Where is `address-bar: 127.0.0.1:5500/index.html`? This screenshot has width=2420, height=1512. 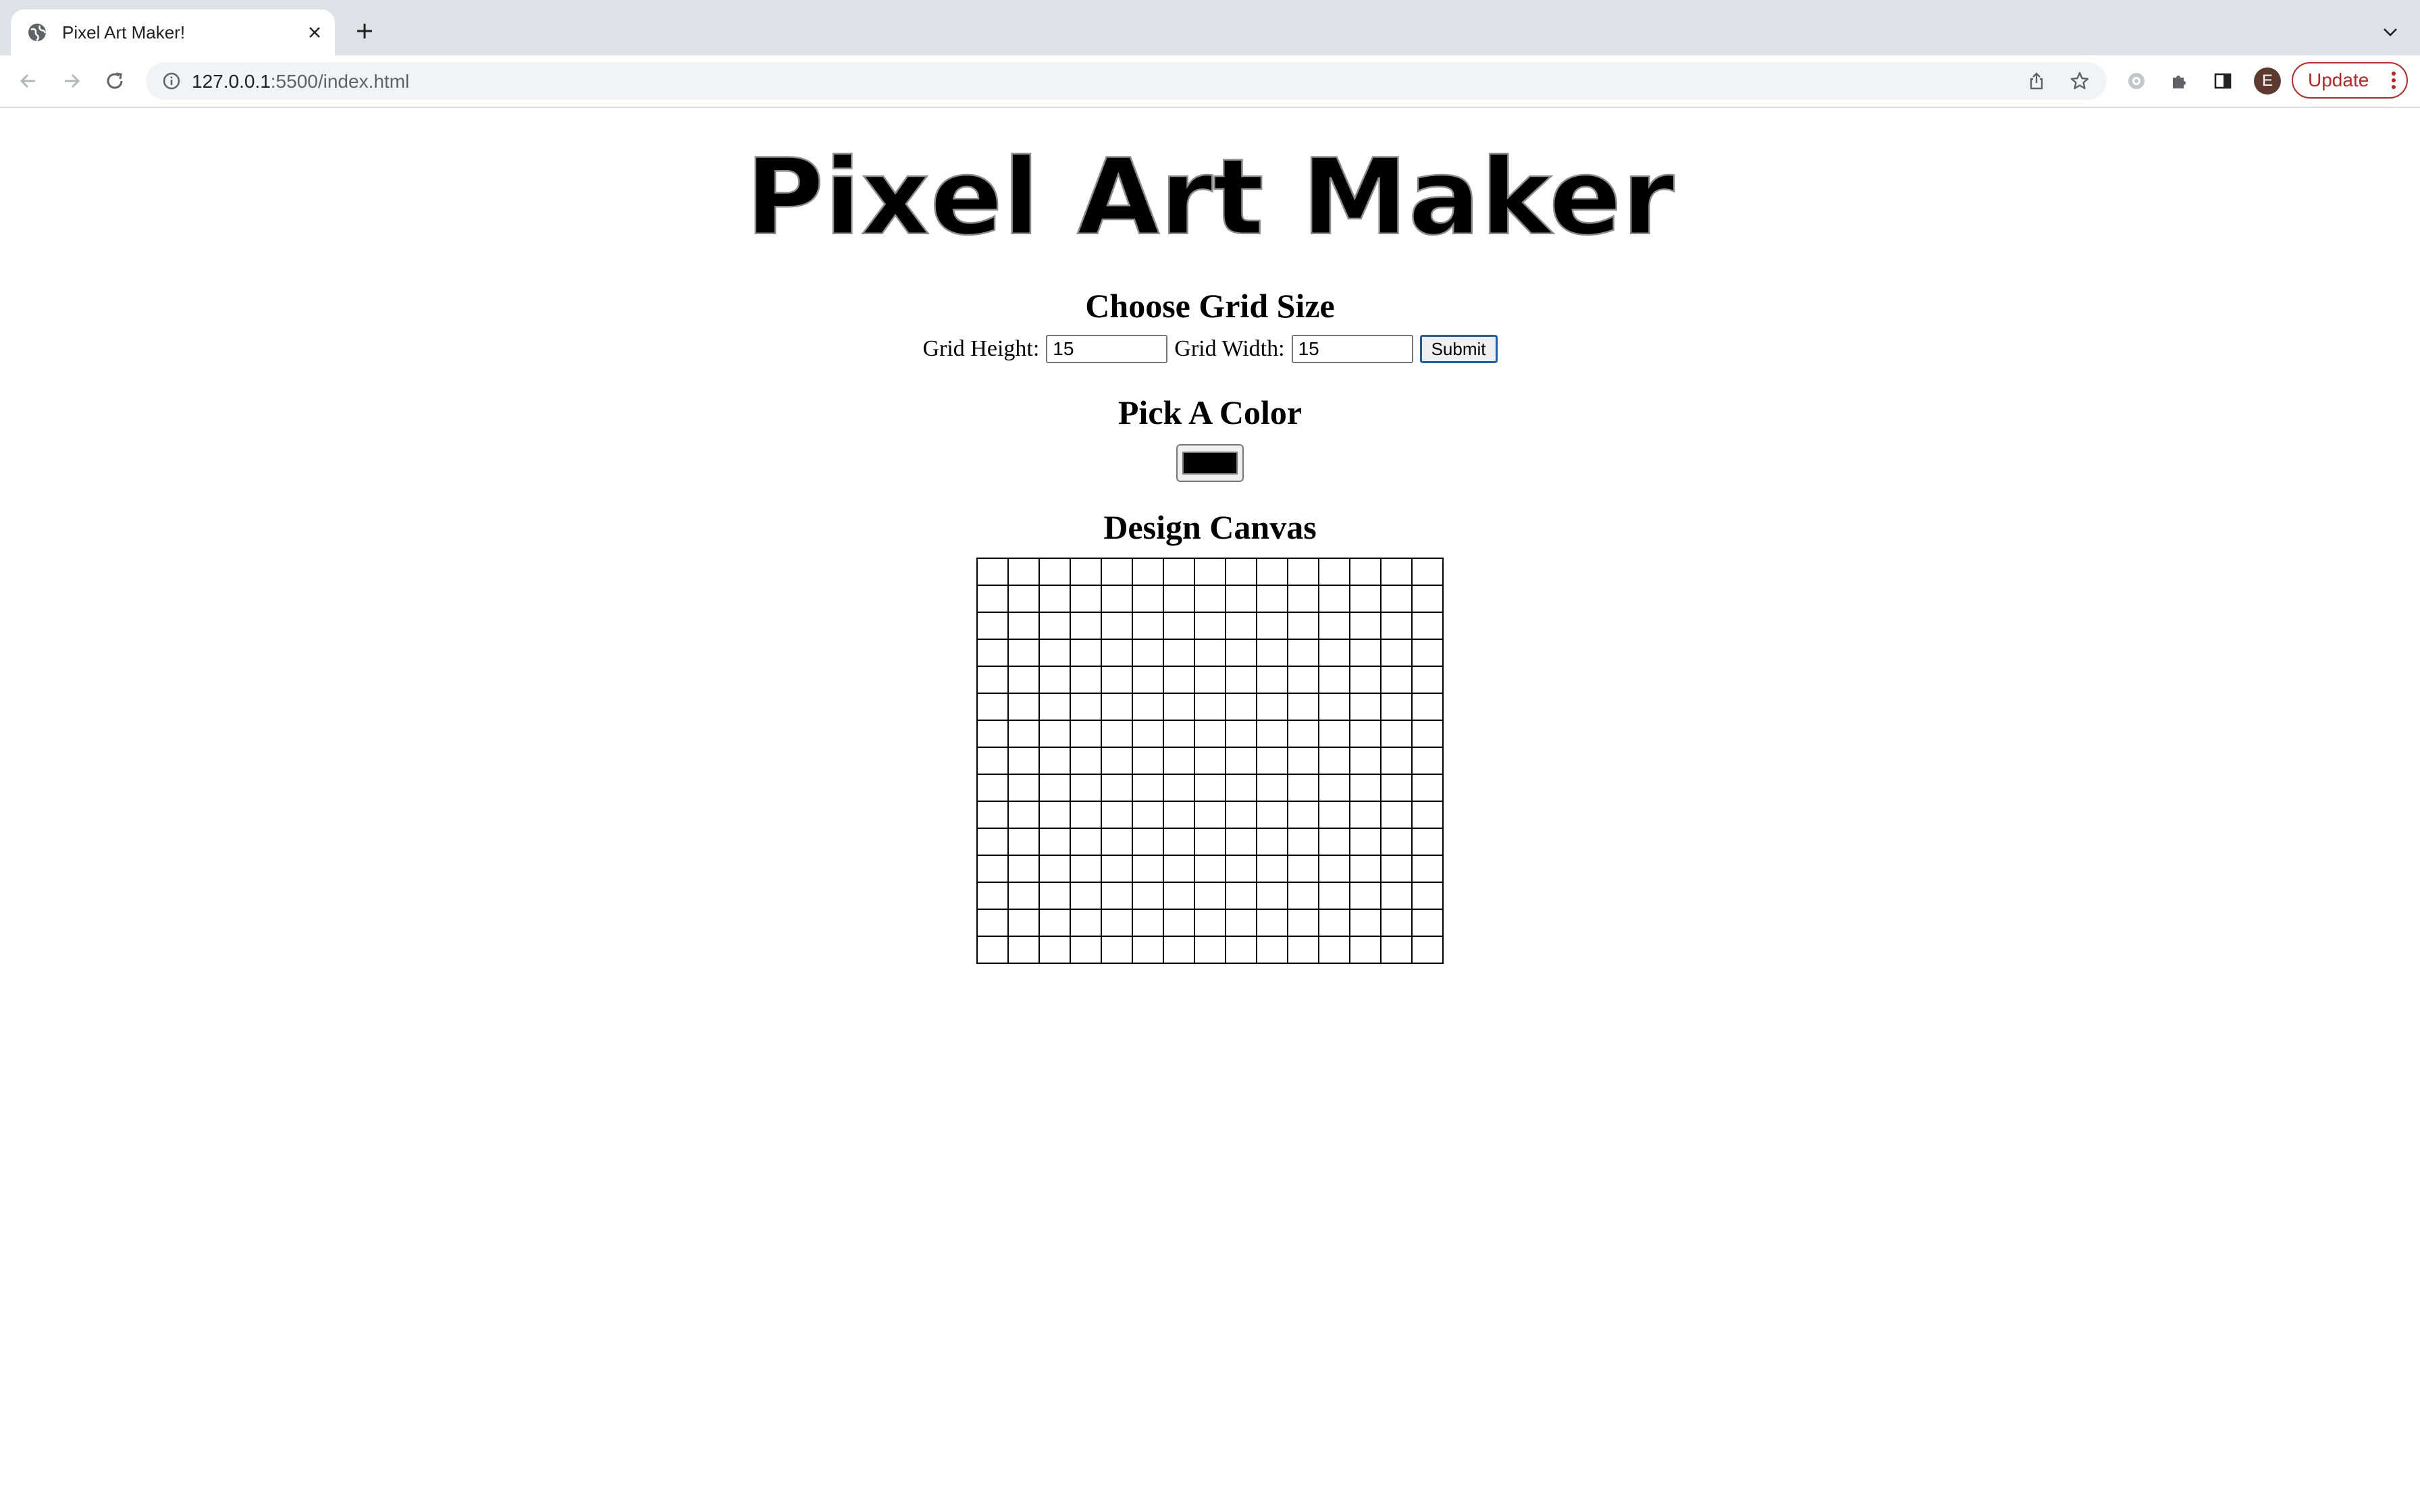 address-bar: 127.0.0.1:5500/index.html is located at coordinates (1126, 81).